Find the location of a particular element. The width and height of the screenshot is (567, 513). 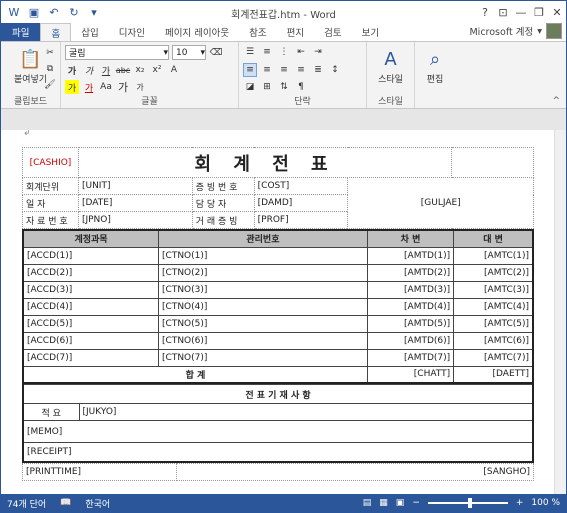

word-count: 74개 단어 is located at coordinates (26, 503).